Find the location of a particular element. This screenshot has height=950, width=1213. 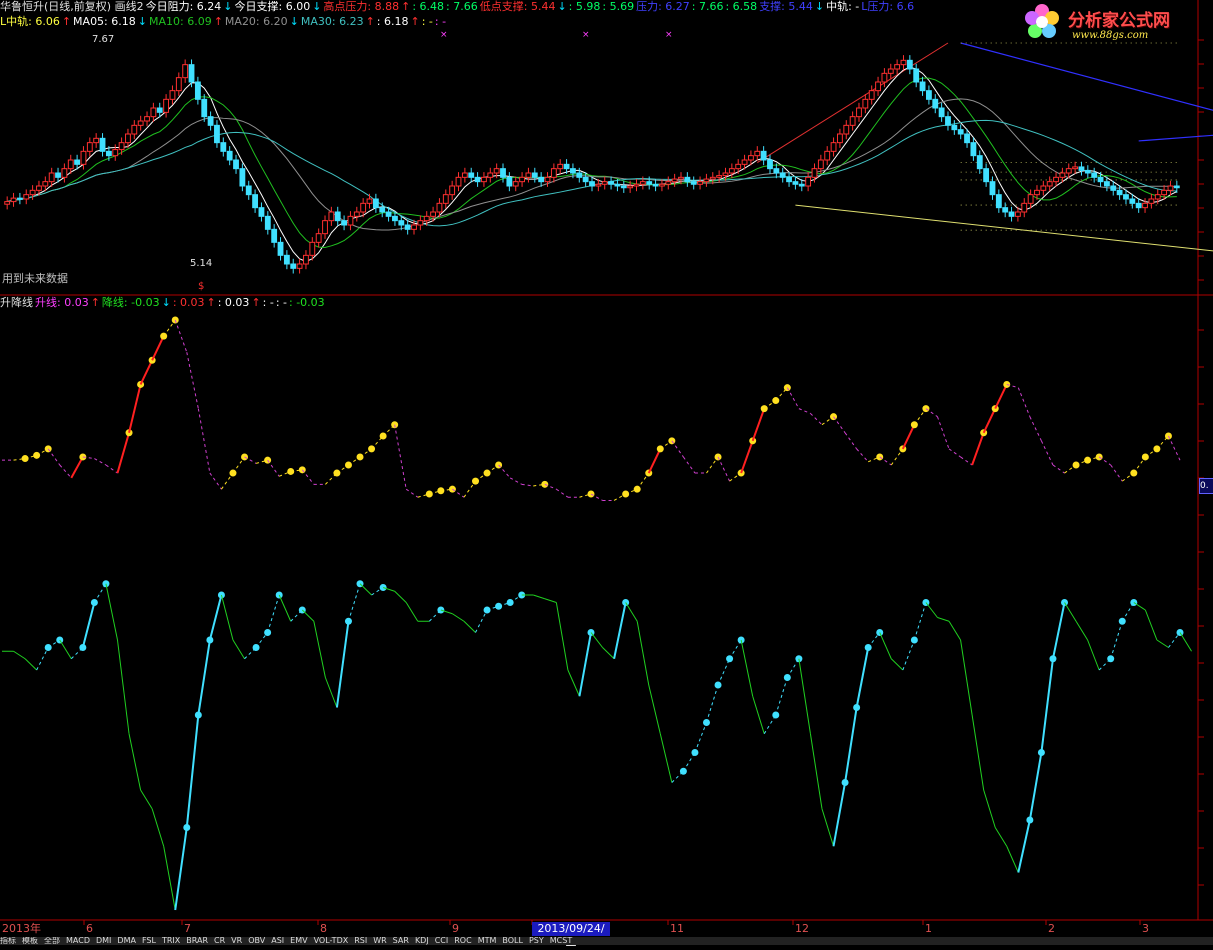

indicator-tab: BRAR is located at coordinates (197, 941).